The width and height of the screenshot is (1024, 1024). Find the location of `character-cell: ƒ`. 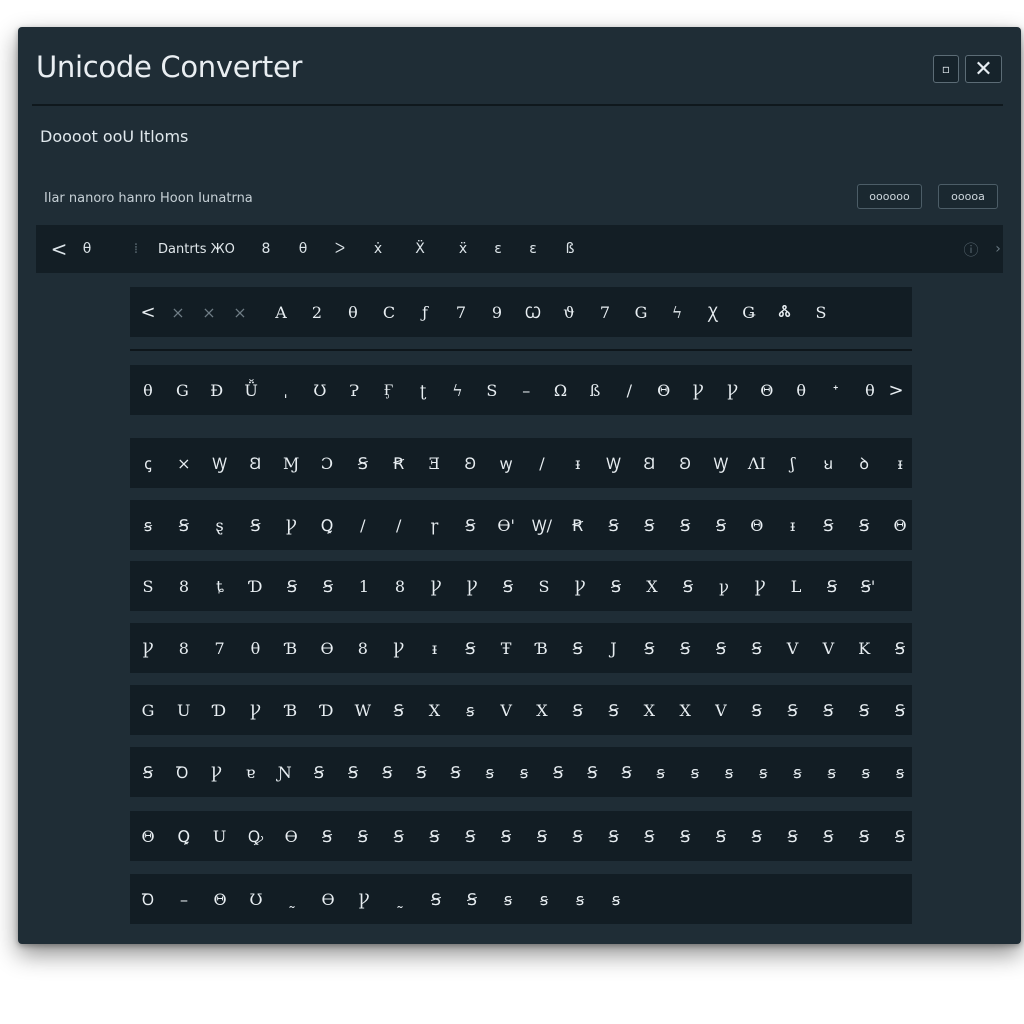

character-cell: ƒ is located at coordinates (425, 312).